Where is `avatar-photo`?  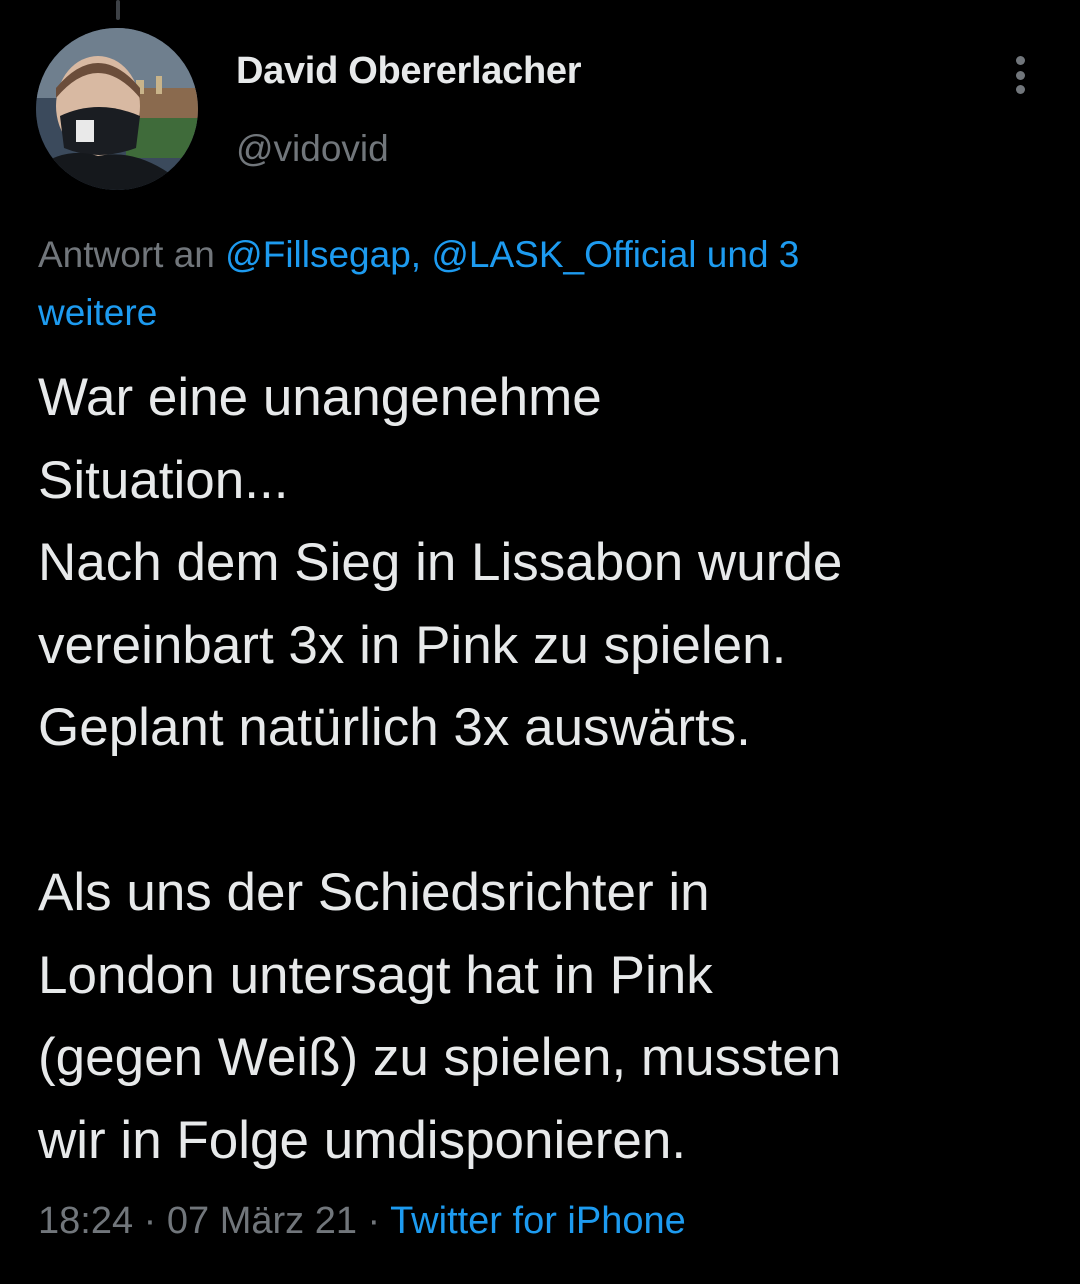
avatar-photo is located at coordinates (117, 109).